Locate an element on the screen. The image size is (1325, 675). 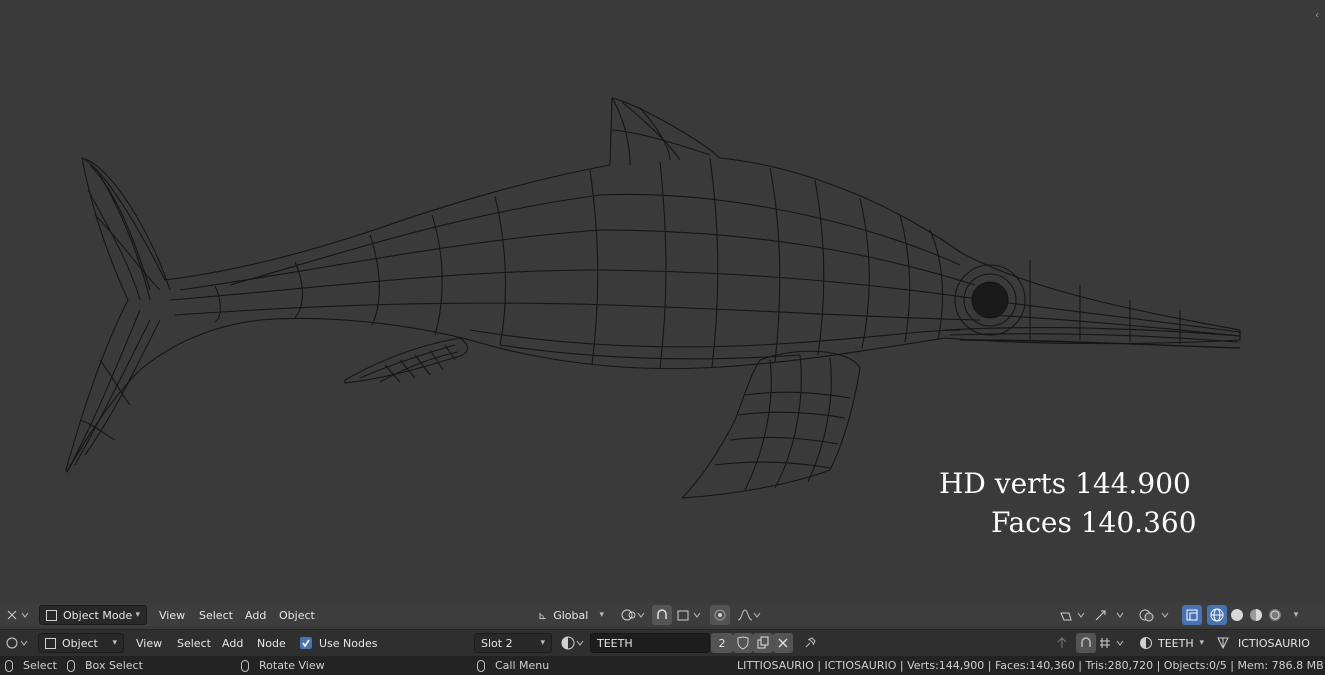
parent-node-tree-icon is located at coordinates (1062, 643).